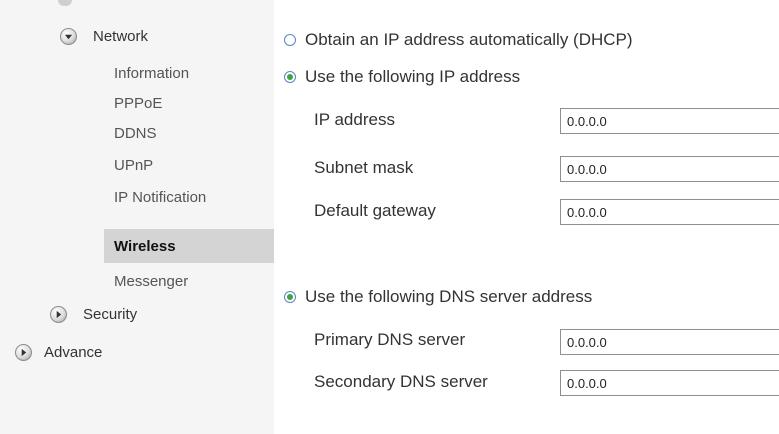  Describe the element at coordinates (669, 169) in the screenshot. I see `subnet-mask-input` at that location.